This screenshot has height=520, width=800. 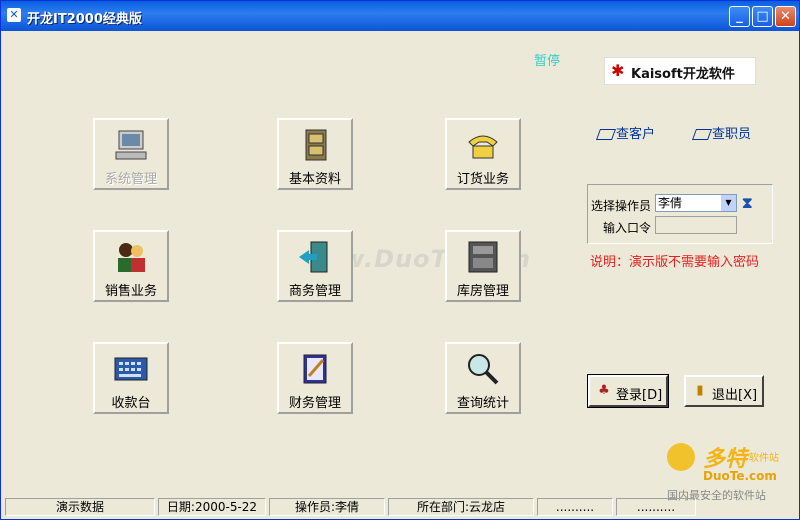 I want to click on cabinet-icon, so click(x=315, y=145).